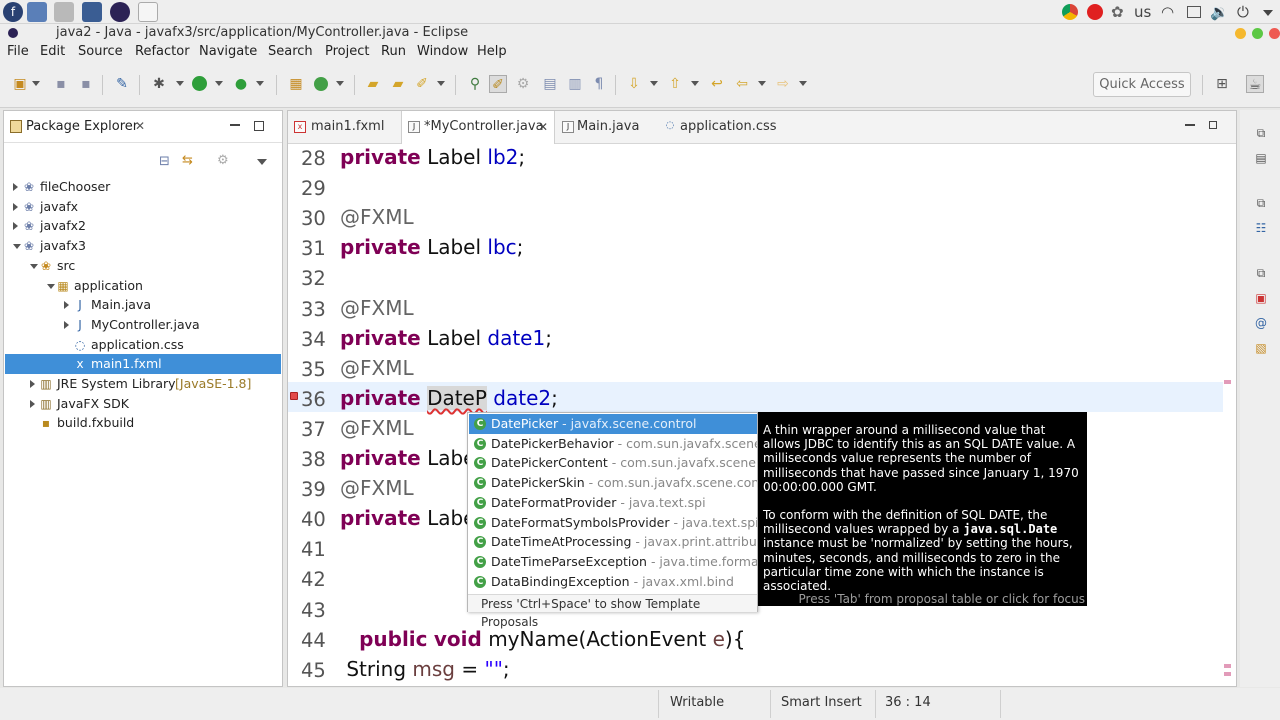  What do you see at coordinates (86, 84) in the screenshot?
I see `save-all-icon: ▪` at bounding box center [86, 84].